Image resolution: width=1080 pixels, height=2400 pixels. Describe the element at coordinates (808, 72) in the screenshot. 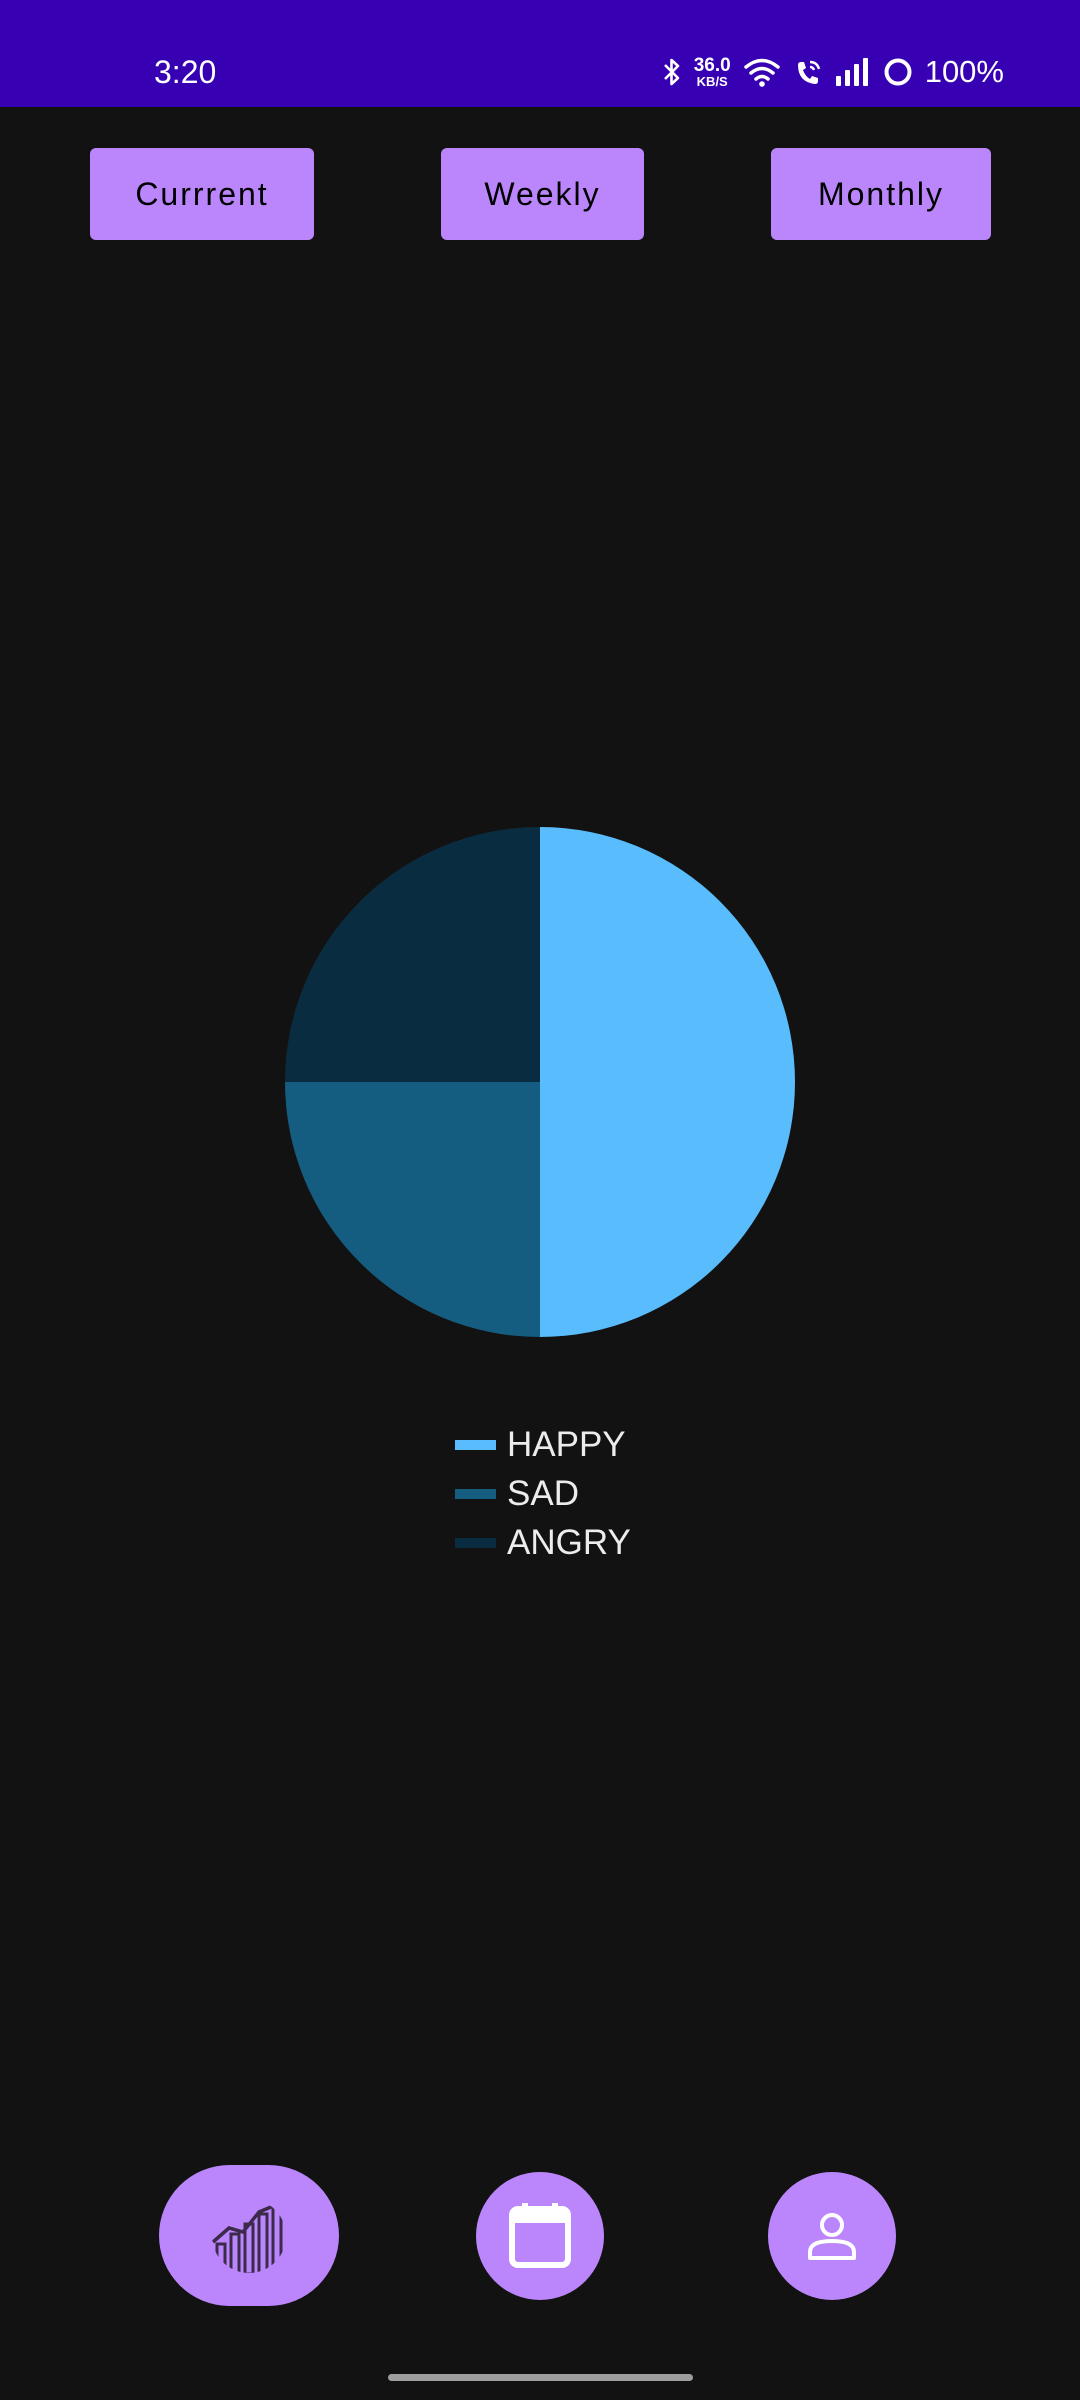

I see `wifi-calling-icon` at that location.